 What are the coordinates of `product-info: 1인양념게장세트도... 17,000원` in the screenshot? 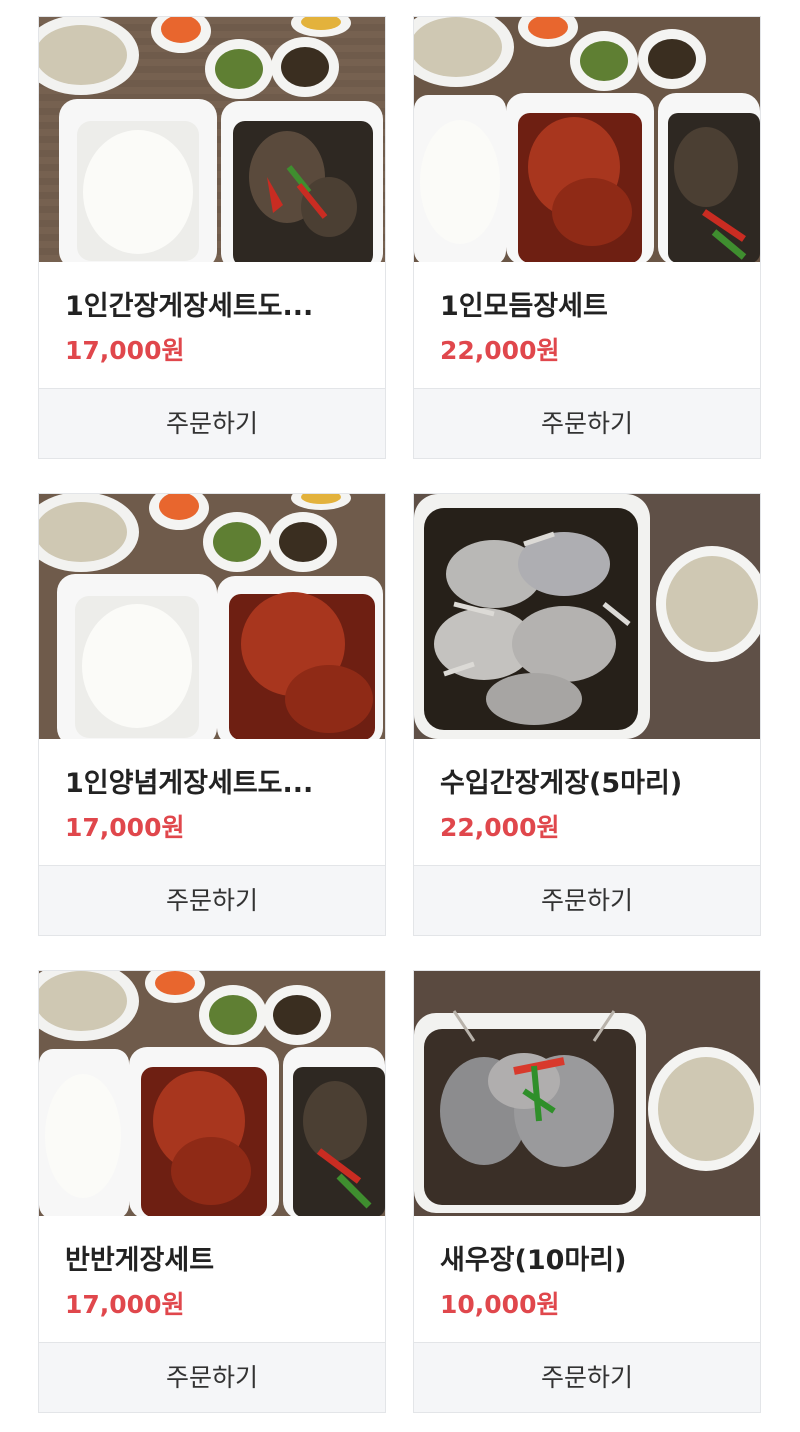 It's located at (212, 802).